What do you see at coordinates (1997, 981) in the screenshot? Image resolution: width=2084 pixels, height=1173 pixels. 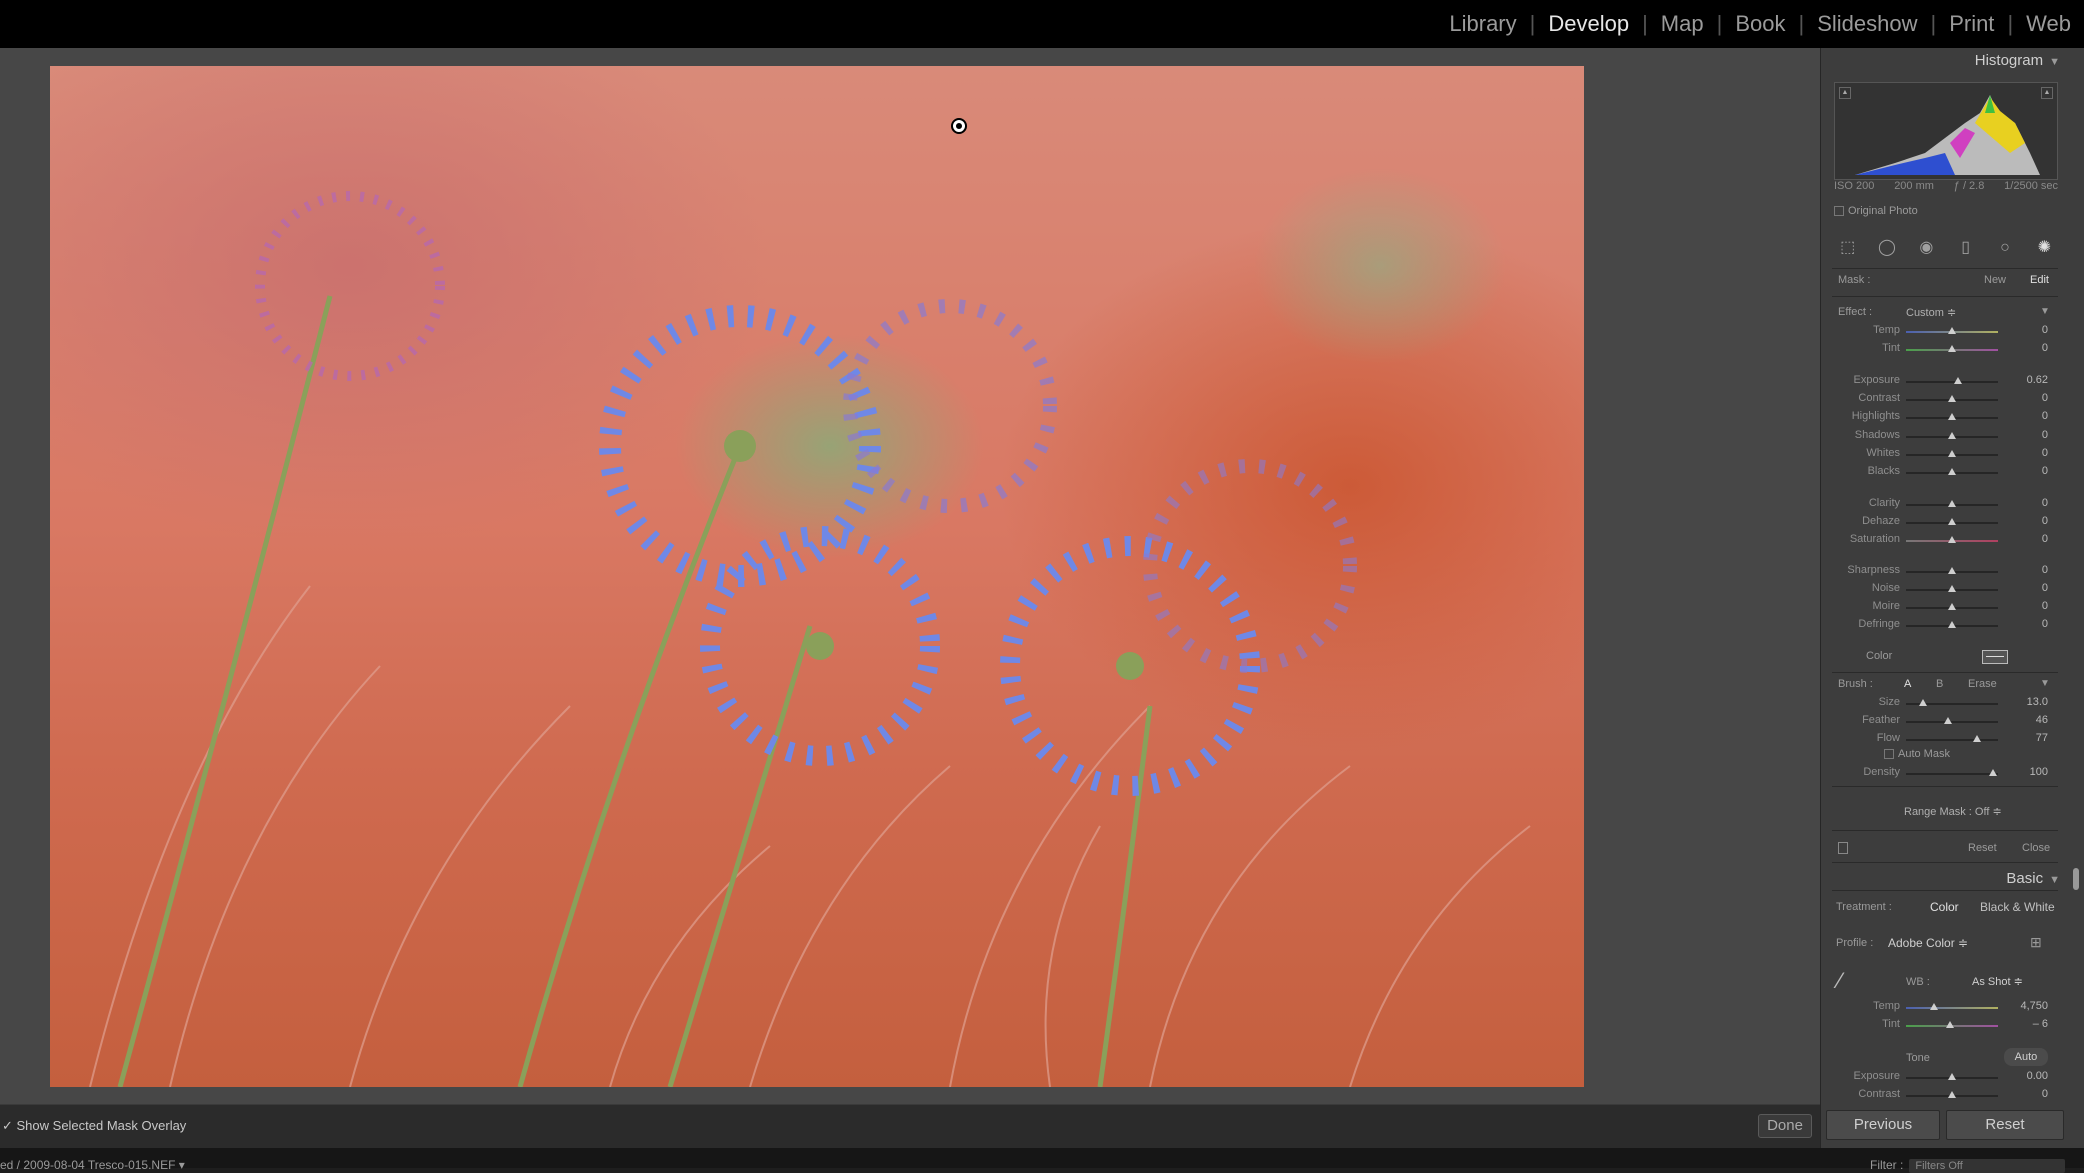 I see `wb-select: As Shot ≑` at bounding box center [1997, 981].